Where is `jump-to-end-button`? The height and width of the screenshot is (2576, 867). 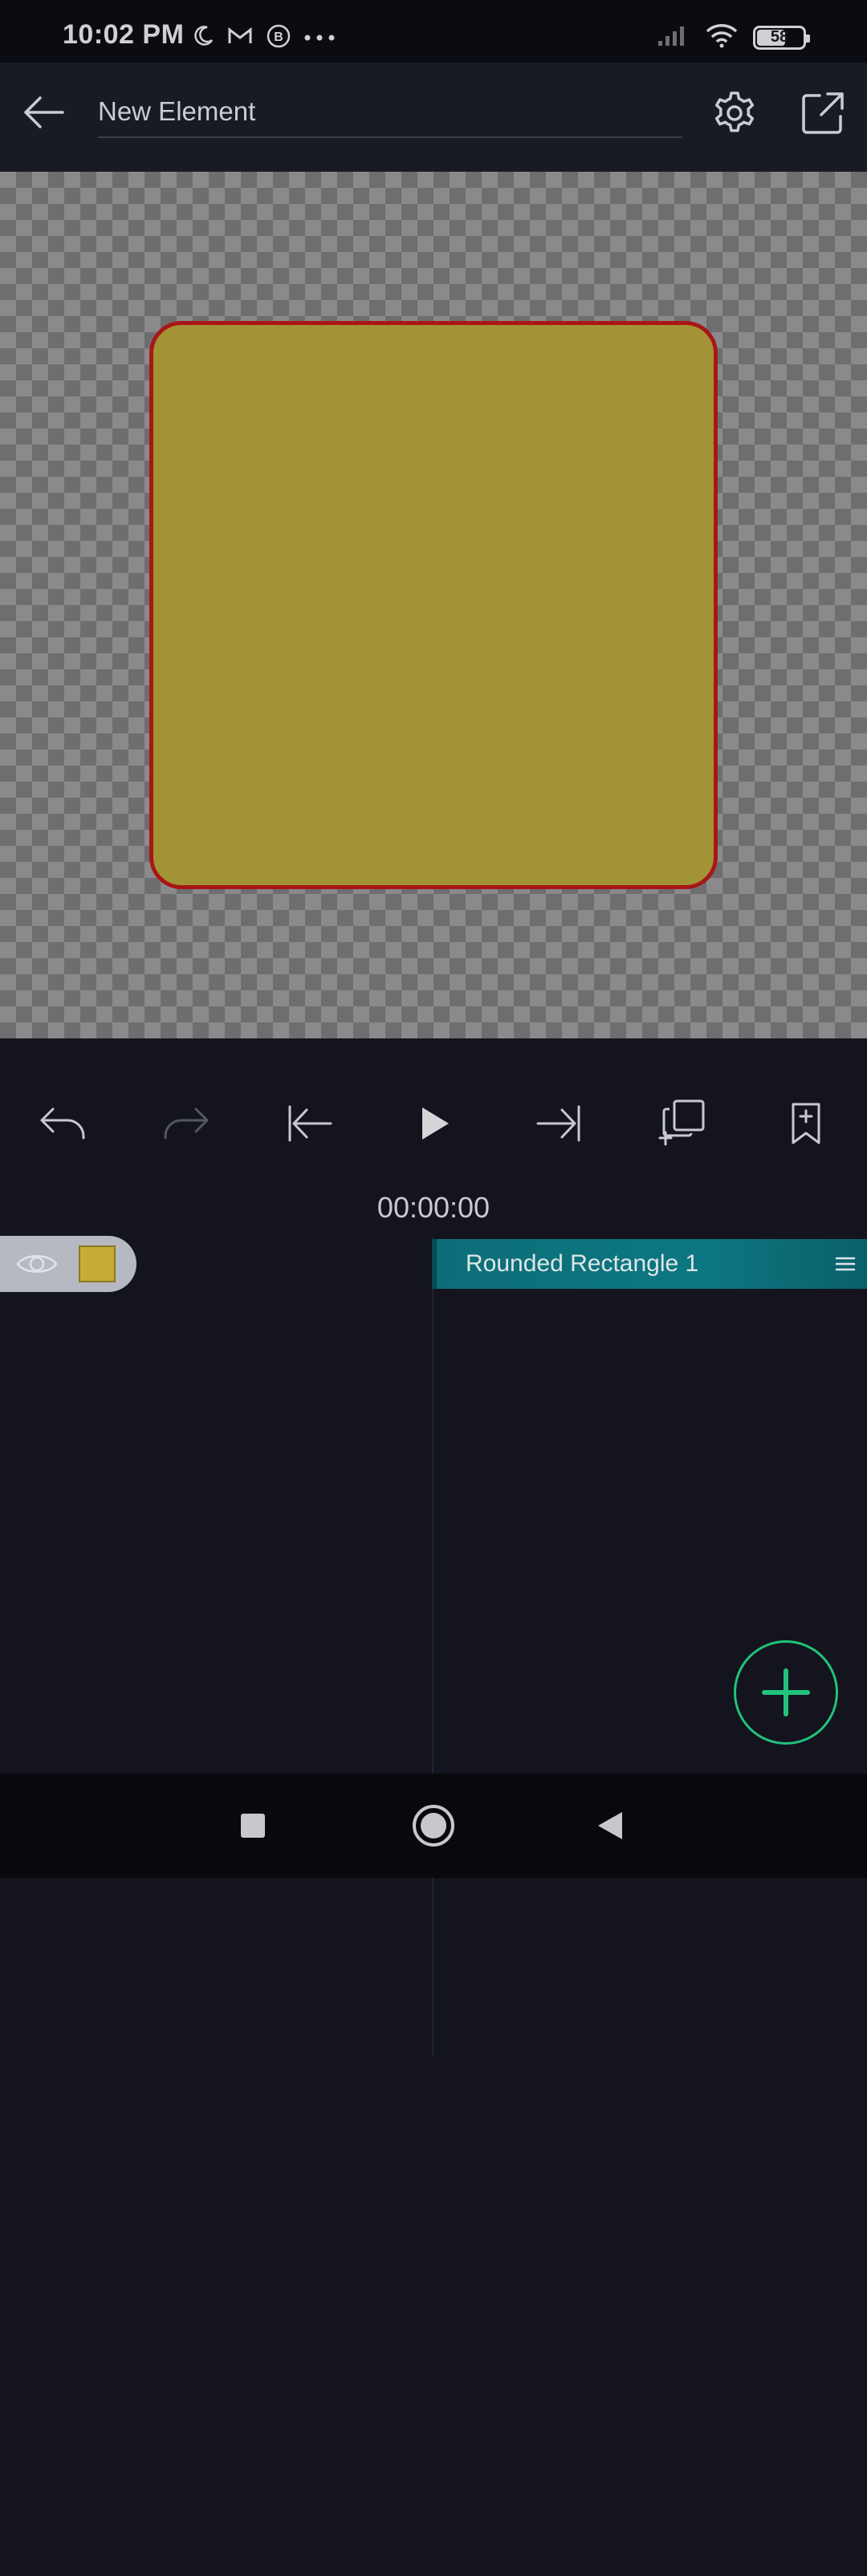
jump-to-end-button is located at coordinates (559, 1123).